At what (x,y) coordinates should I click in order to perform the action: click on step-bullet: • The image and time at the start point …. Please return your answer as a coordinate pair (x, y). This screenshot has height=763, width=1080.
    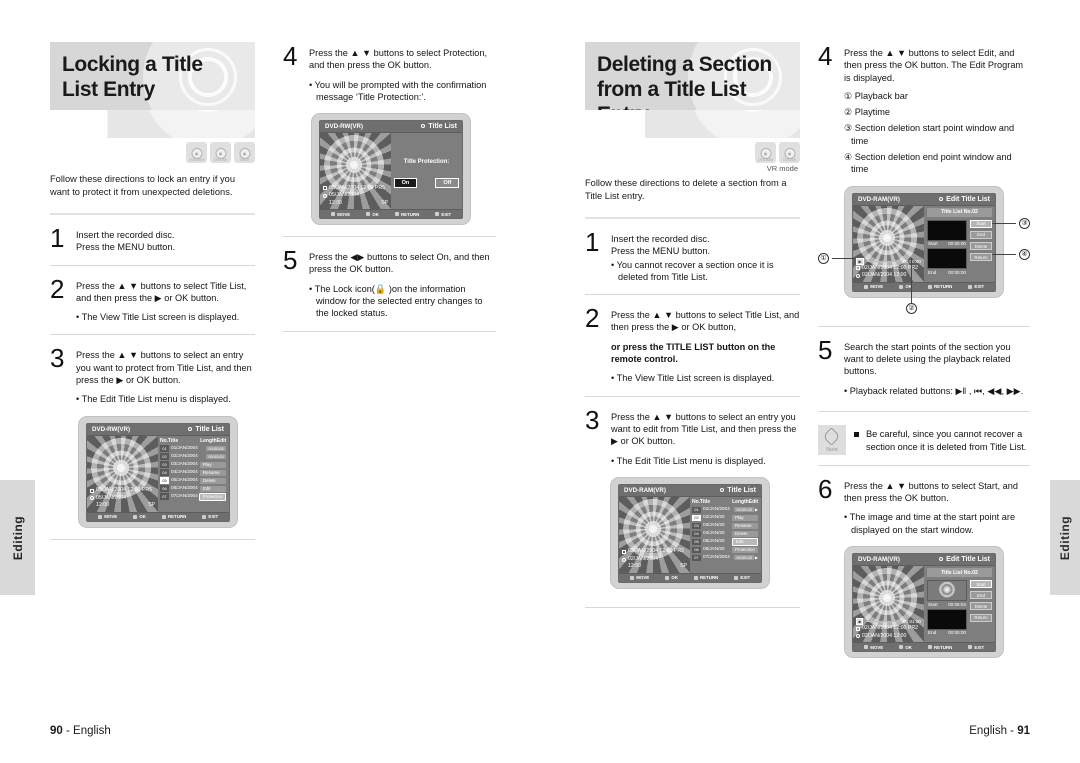
    Looking at the image, I should click on (930, 523).